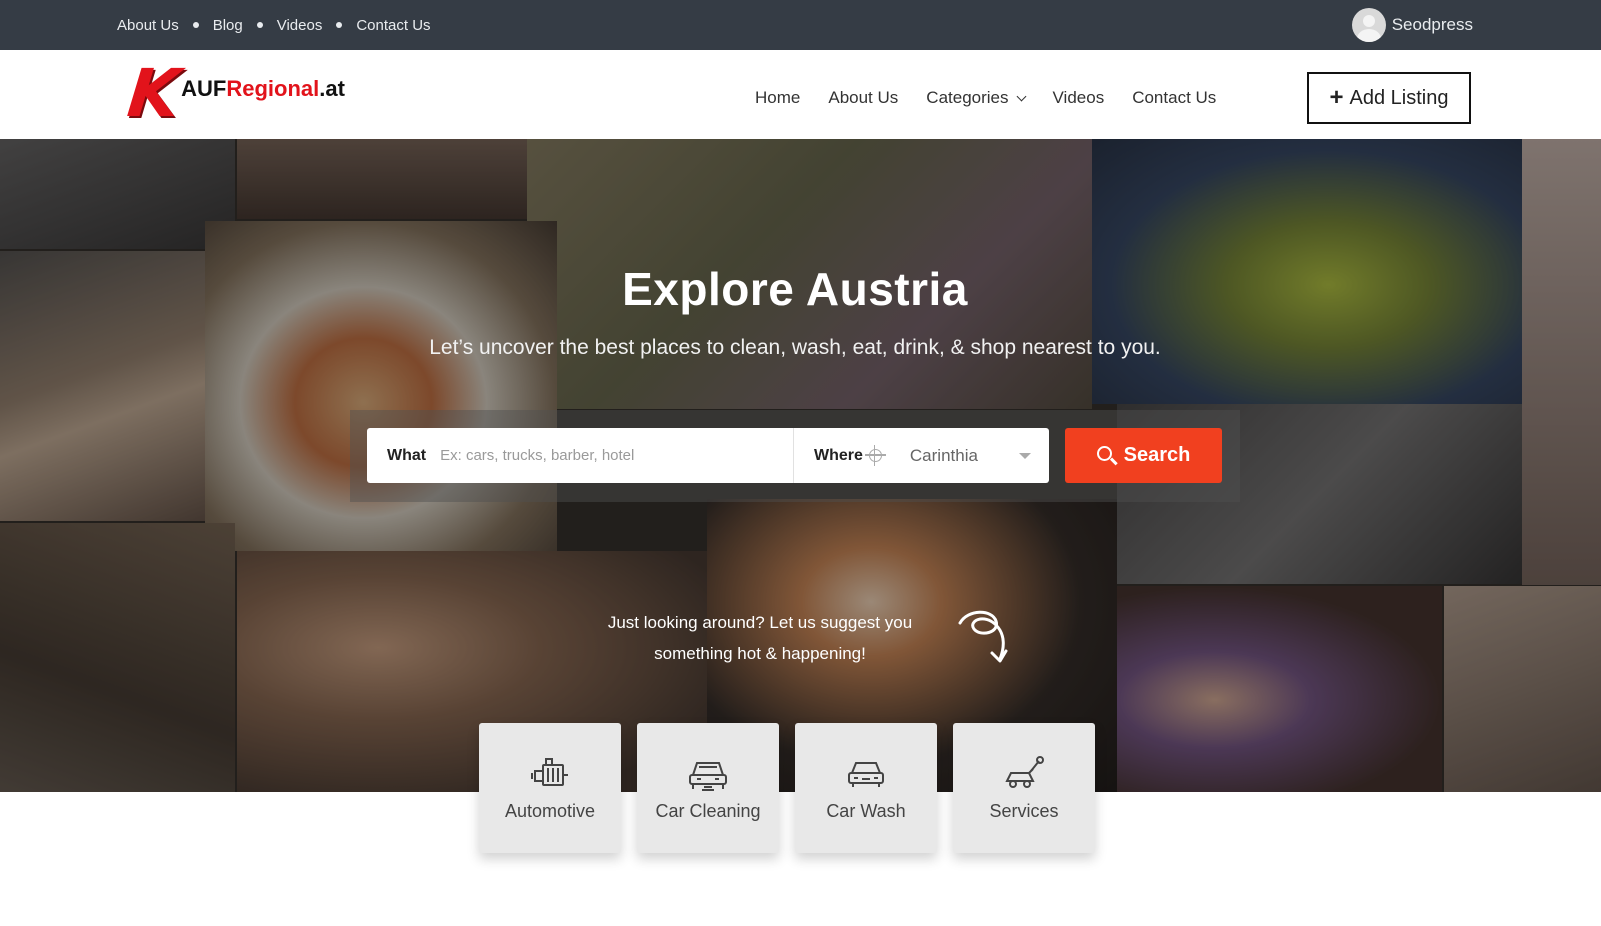 The width and height of the screenshot is (1601, 926). I want to click on what-label: What, so click(407, 455).